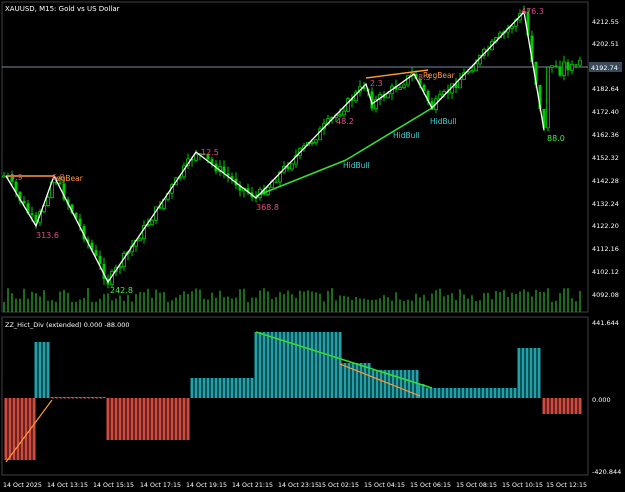 The width and height of the screenshot is (625, 492). What do you see at coordinates (605, 295) in the screenshot?
I see `price-tick: 4092.08` at bounding box center [605, 295].